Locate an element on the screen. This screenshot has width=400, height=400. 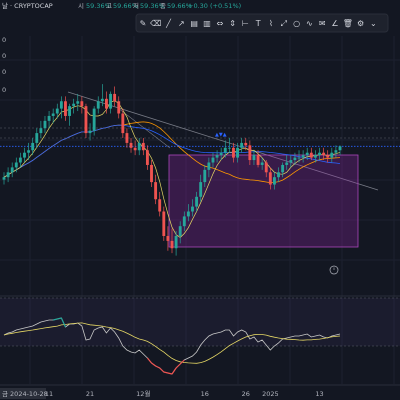
arrow-icon: ↗ is located at coordinates (181, 23).